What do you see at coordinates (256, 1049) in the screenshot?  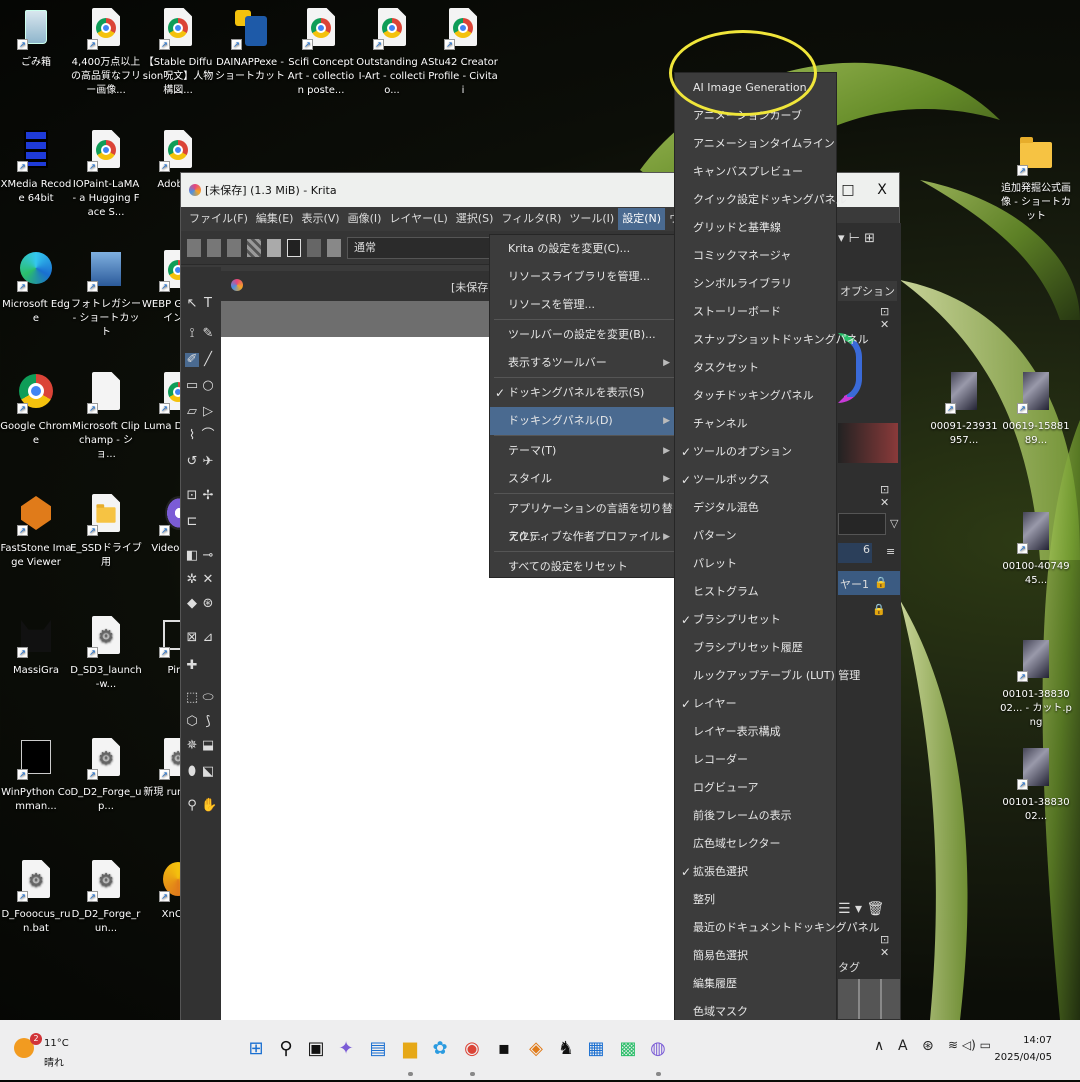 I see `start-icon: ⊞` at bounding box center [256, 1049].